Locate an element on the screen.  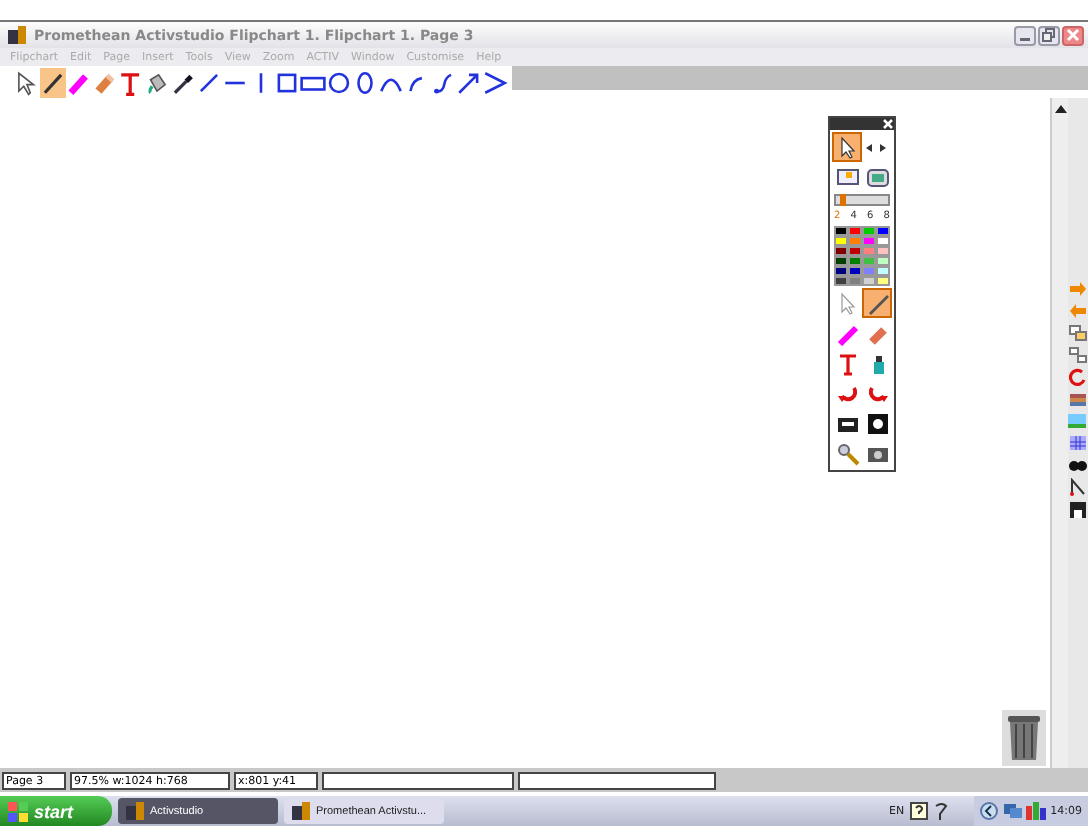
flipchart-tool is located at coordinates (847, 177).